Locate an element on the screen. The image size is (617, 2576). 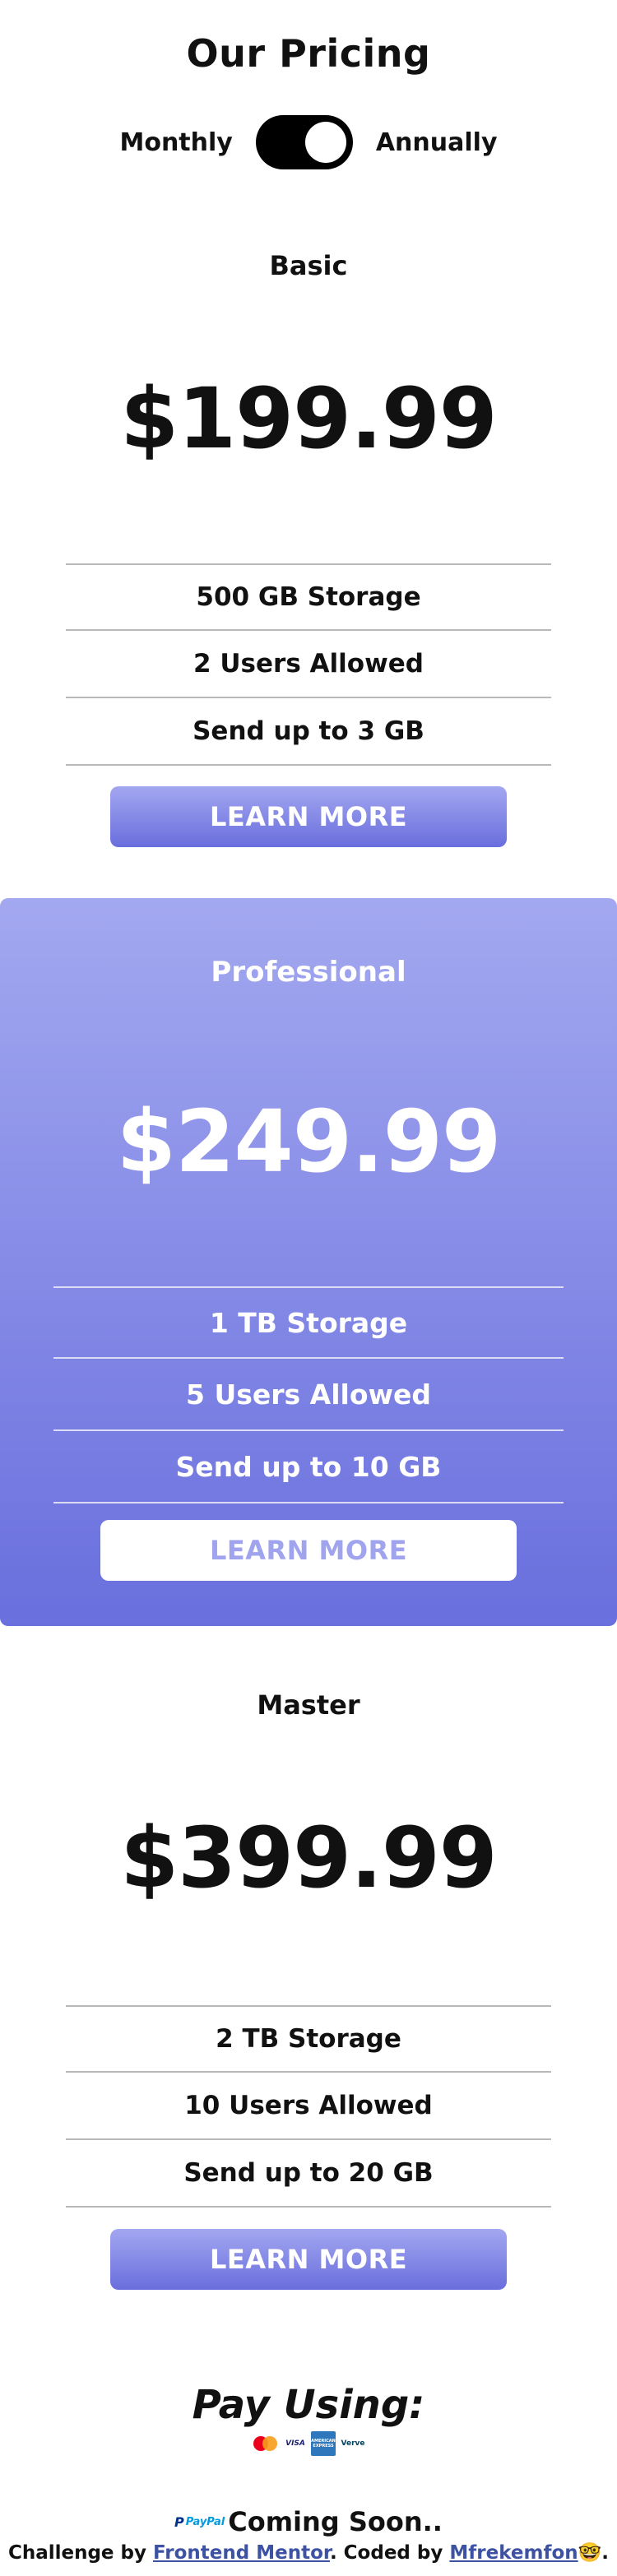
coming-soon-text: Coming Soon.. is located at coordinates (335, 2521).